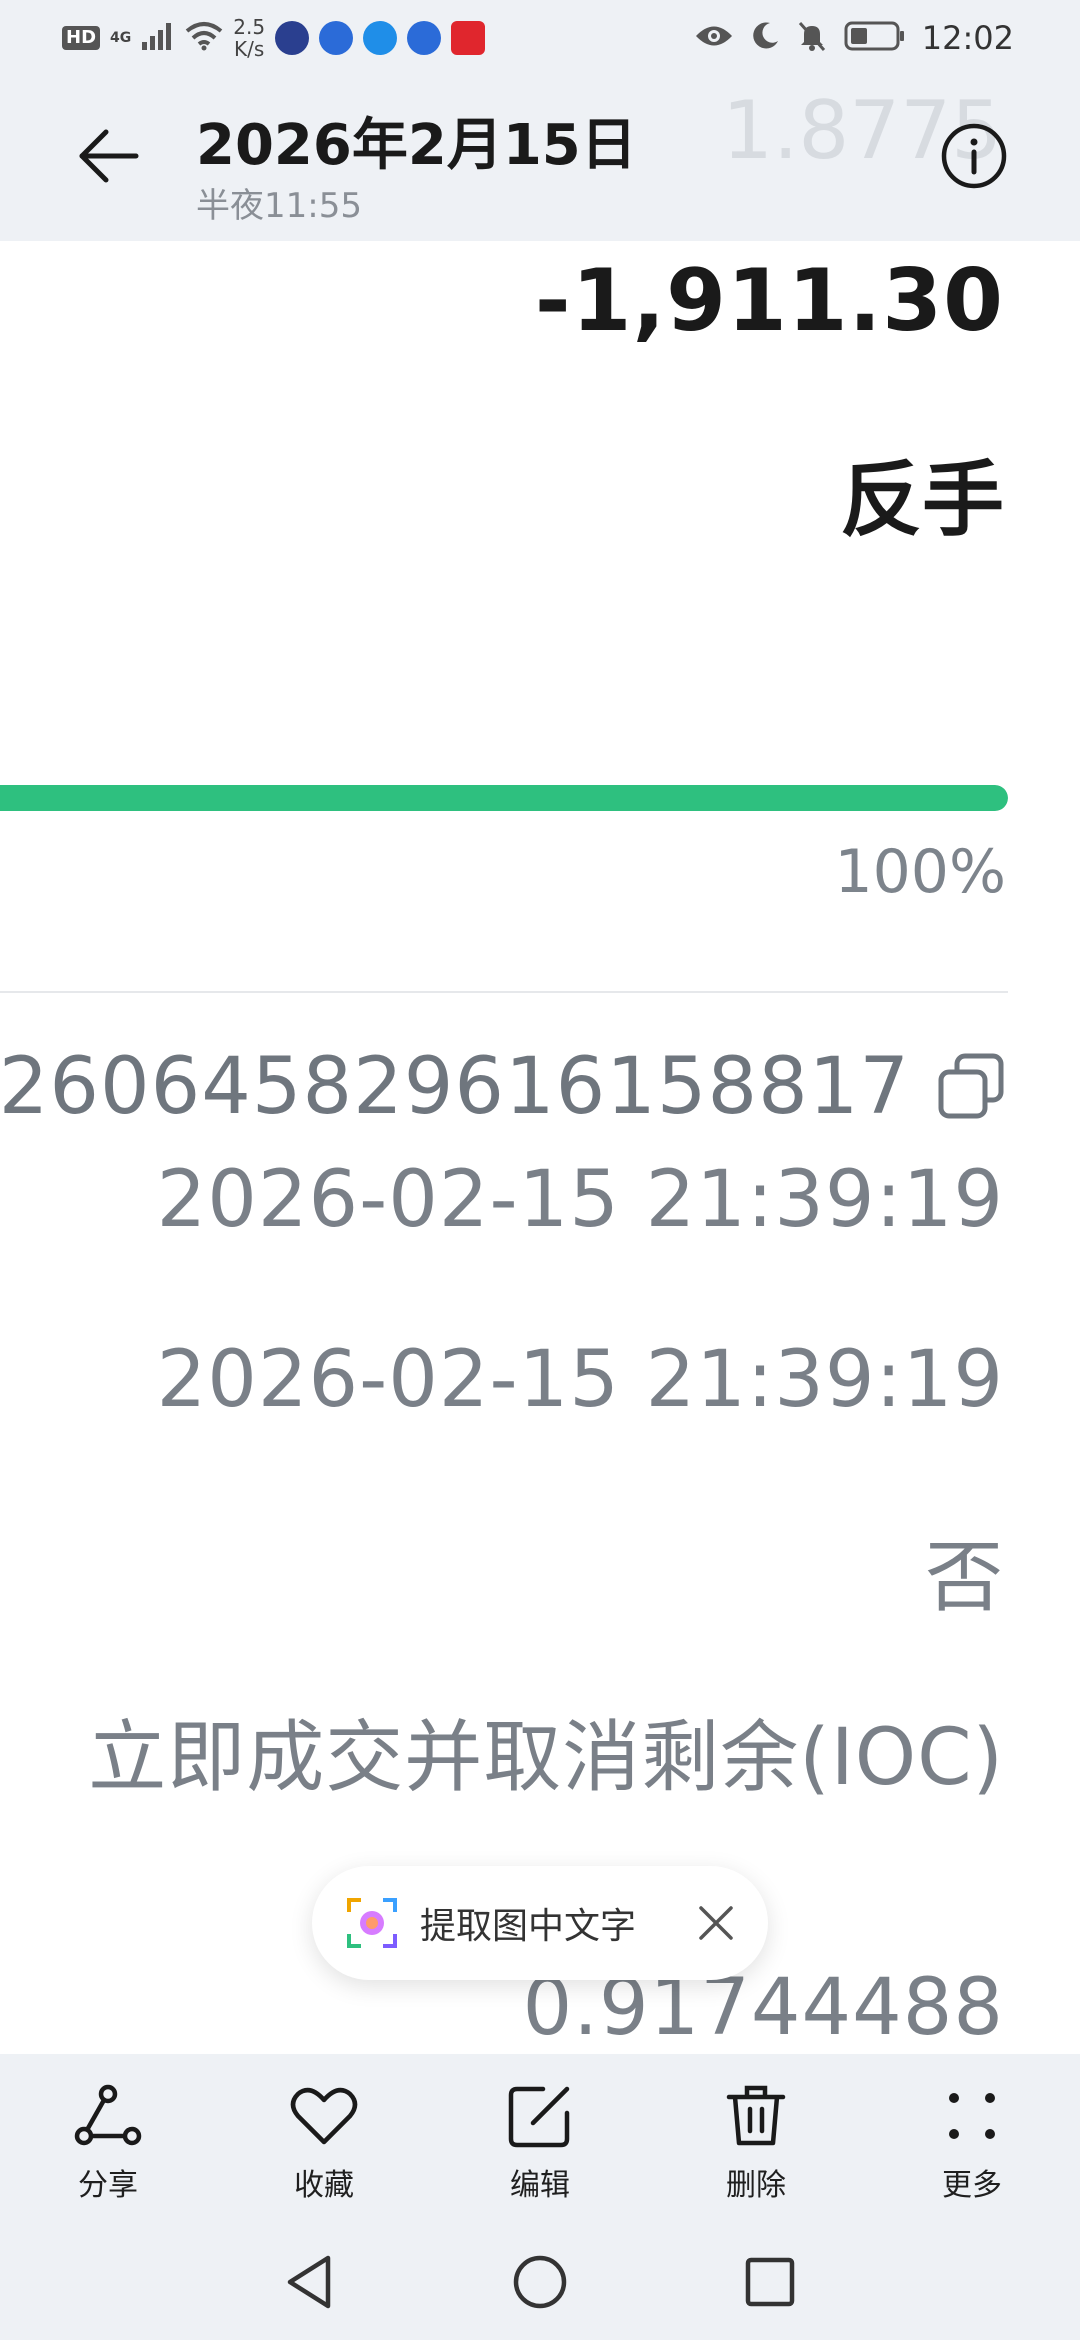 This screenshot has width=1080, height=2340. What do you see at coordinates (540, 38) in the screenshot?
I see `status-bar: HD 4G 2.5 K/s 12:02` at bounding box center [540, 38].